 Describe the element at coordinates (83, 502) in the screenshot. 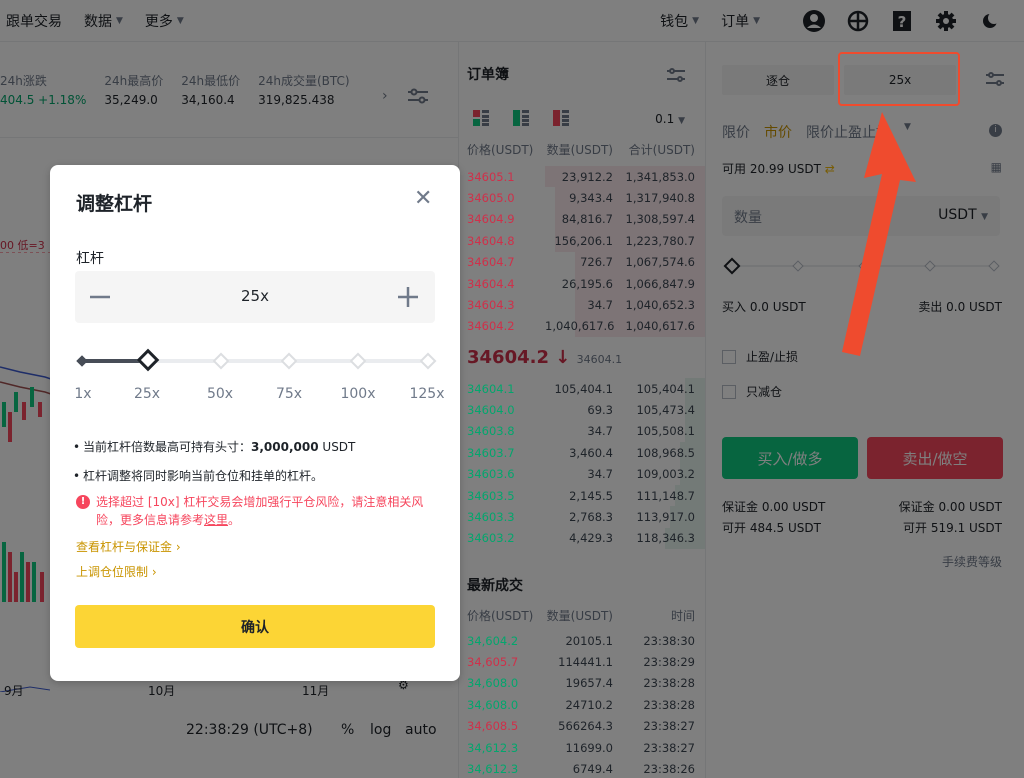

I see `warning-icon: !` at that location.